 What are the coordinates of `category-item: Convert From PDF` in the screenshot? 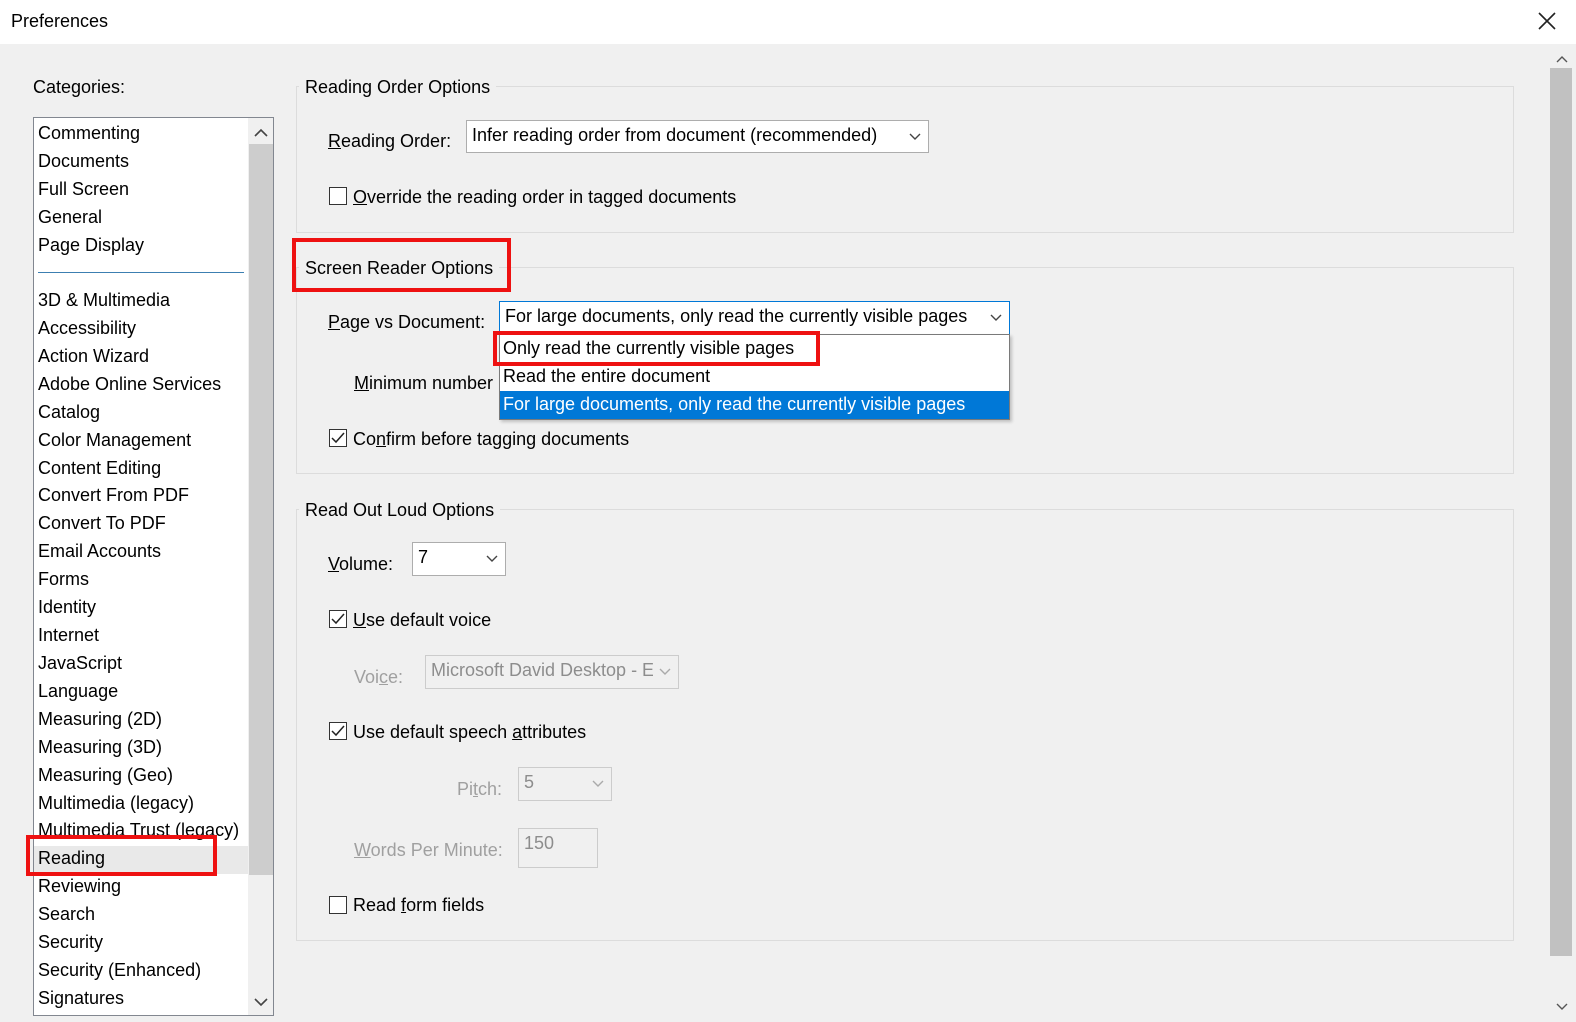 It's located at (113, 495).